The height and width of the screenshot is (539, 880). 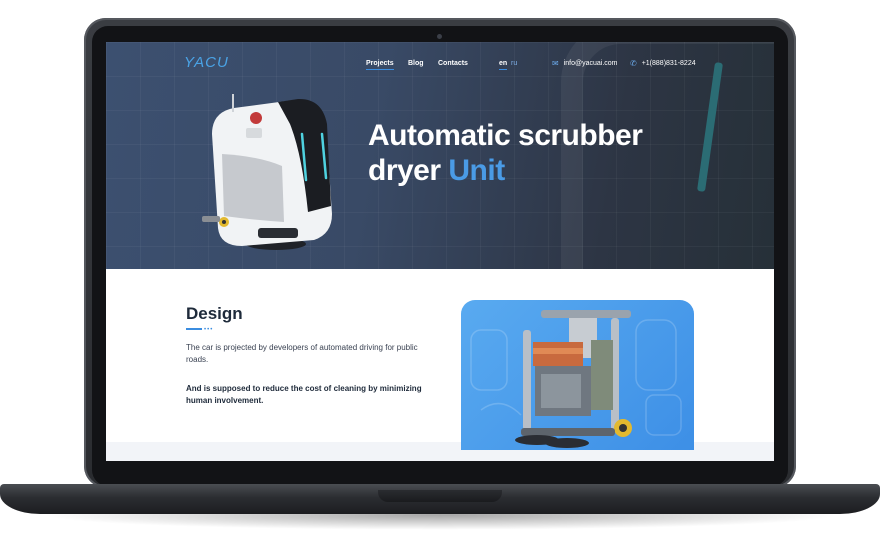 I want to click on design-heading-underline, so click(x=194, y=329).